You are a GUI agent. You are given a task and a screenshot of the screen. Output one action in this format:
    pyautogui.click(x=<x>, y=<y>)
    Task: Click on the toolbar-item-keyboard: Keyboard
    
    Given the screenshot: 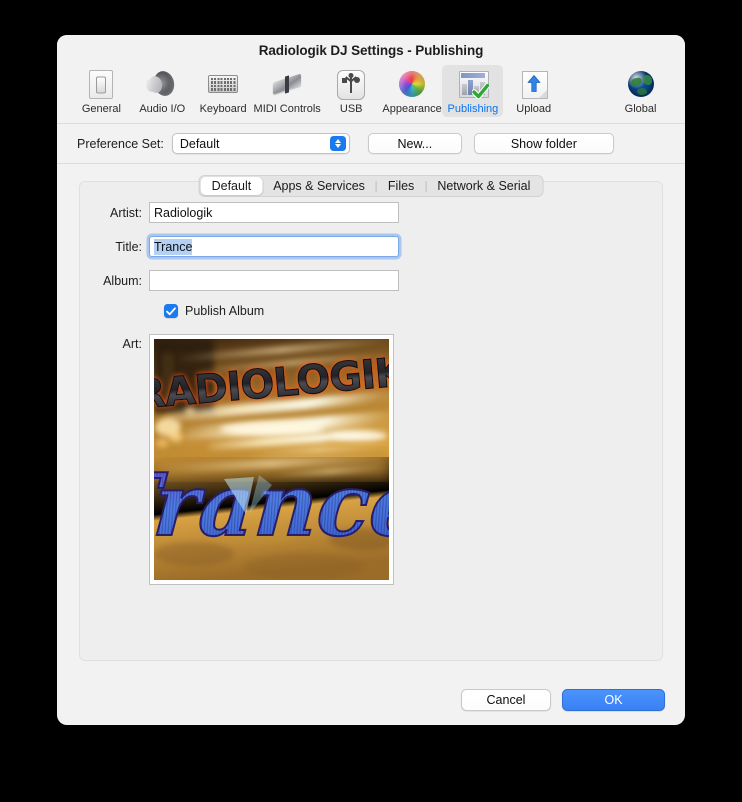 What is the action you would take?
    pyautogui.click(x=223, y=91)
    